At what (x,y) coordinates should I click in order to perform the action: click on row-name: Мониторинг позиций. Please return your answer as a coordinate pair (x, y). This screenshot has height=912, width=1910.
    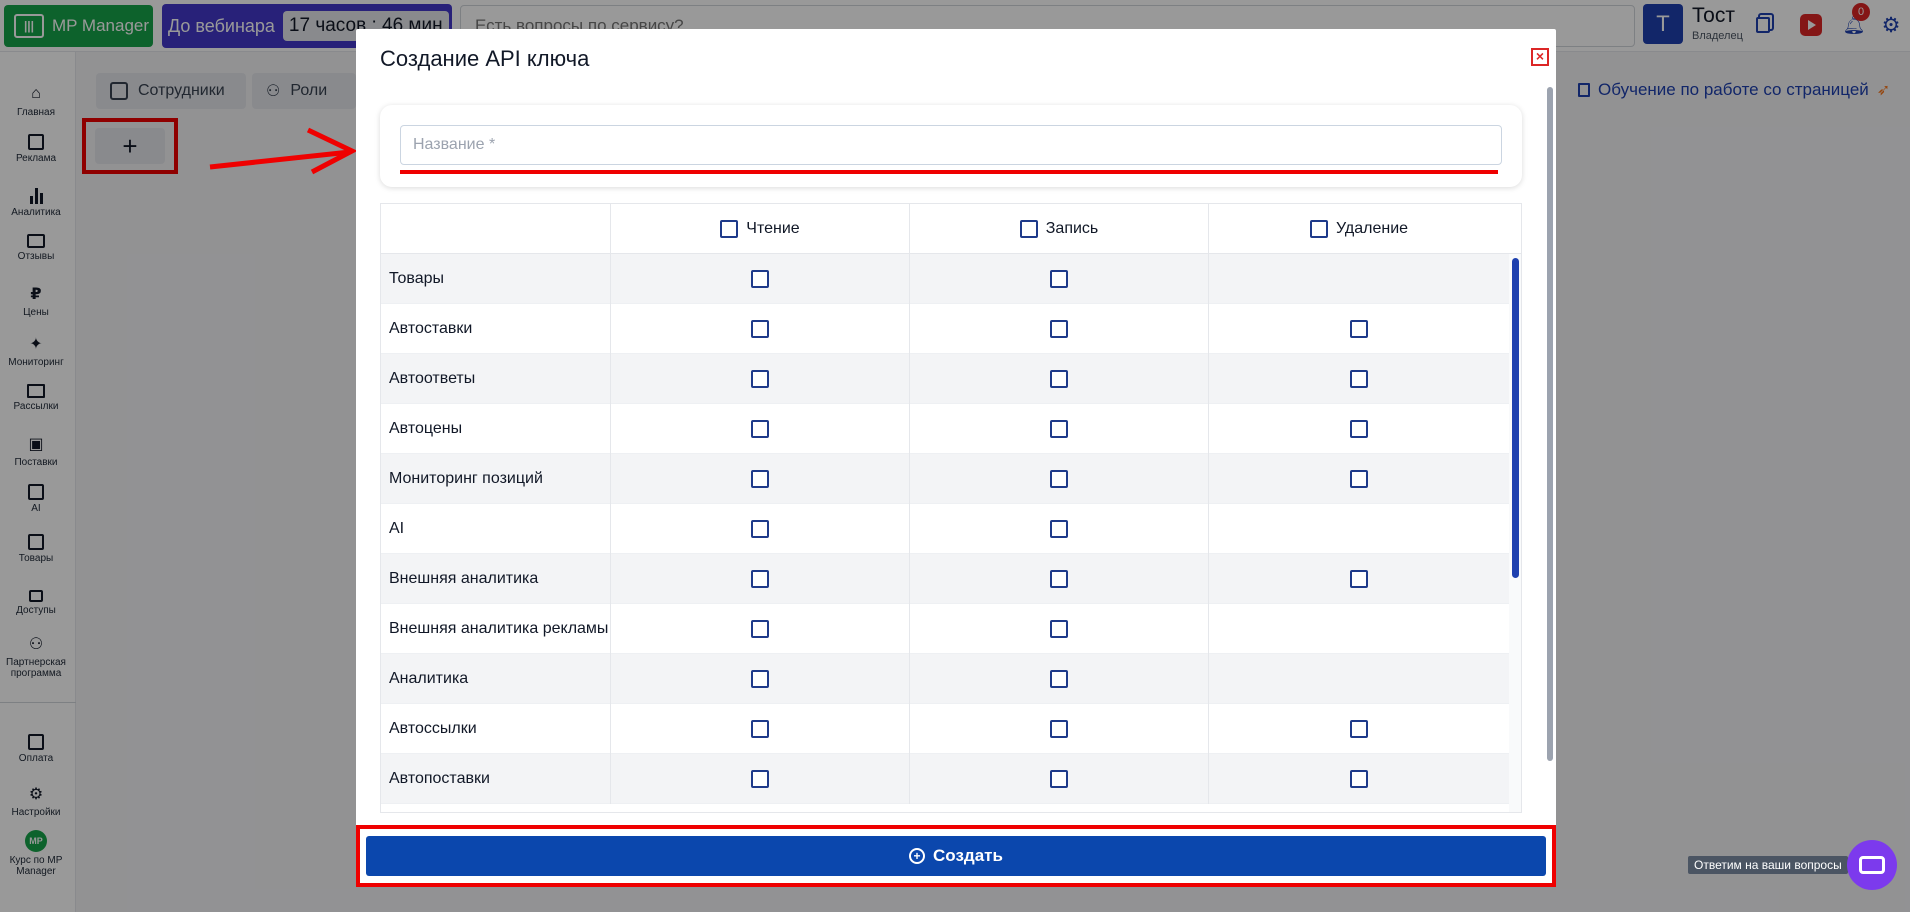
    Looking at the image, I should click on (496, 479).